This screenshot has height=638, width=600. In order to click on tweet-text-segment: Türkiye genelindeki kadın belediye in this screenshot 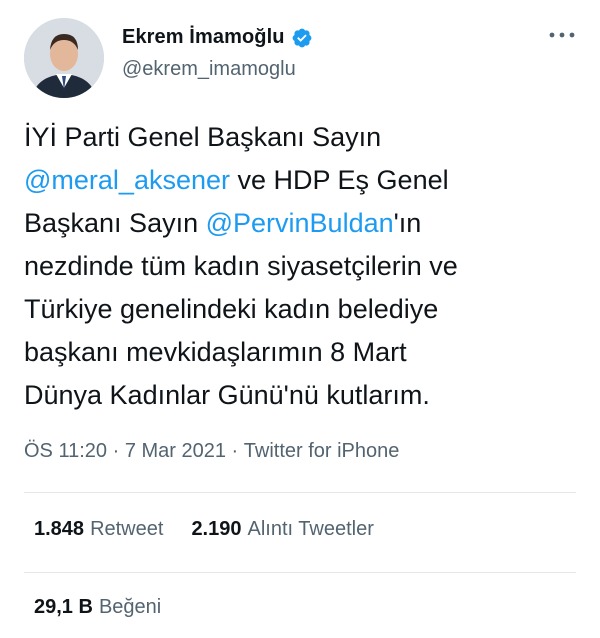, I will do `click(231, 309)`.